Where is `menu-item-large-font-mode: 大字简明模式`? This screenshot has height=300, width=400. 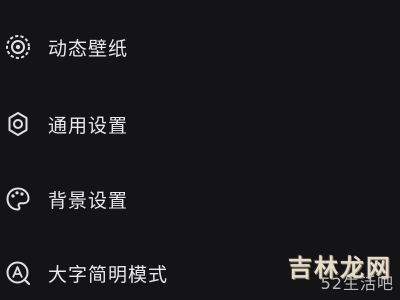 menu-item-large-font-mode: 大字简明模式 is located at coordinates (130, 273).